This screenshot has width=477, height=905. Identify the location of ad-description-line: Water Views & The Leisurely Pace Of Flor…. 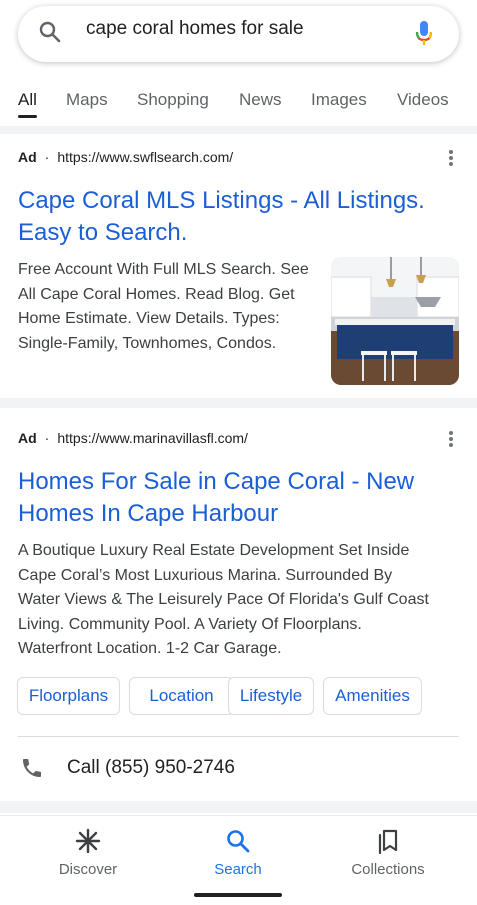
(223, 599).